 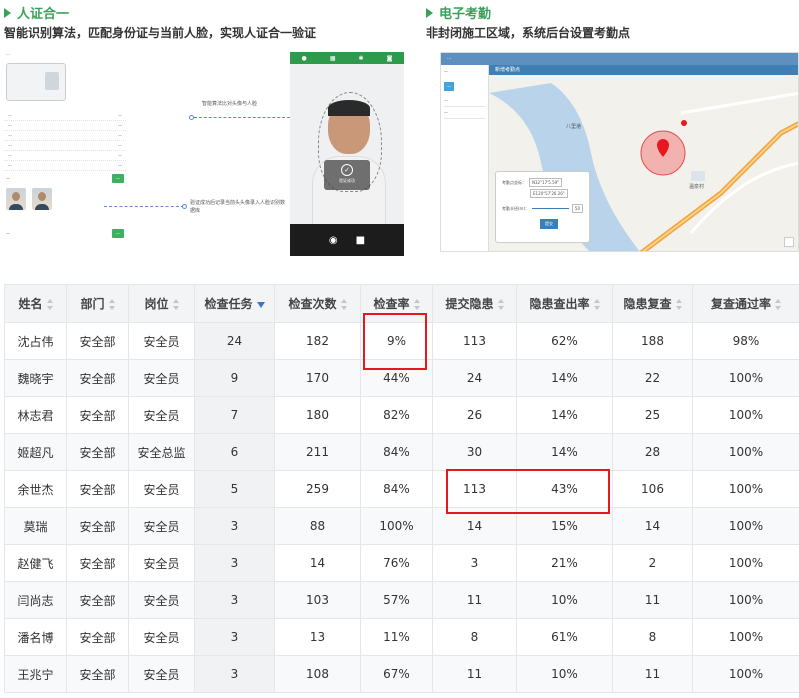 What do you see at coordinates (35, 489) in the screenshot?
I see `table-cell: 余世杰` at bounding box center [35, 489].